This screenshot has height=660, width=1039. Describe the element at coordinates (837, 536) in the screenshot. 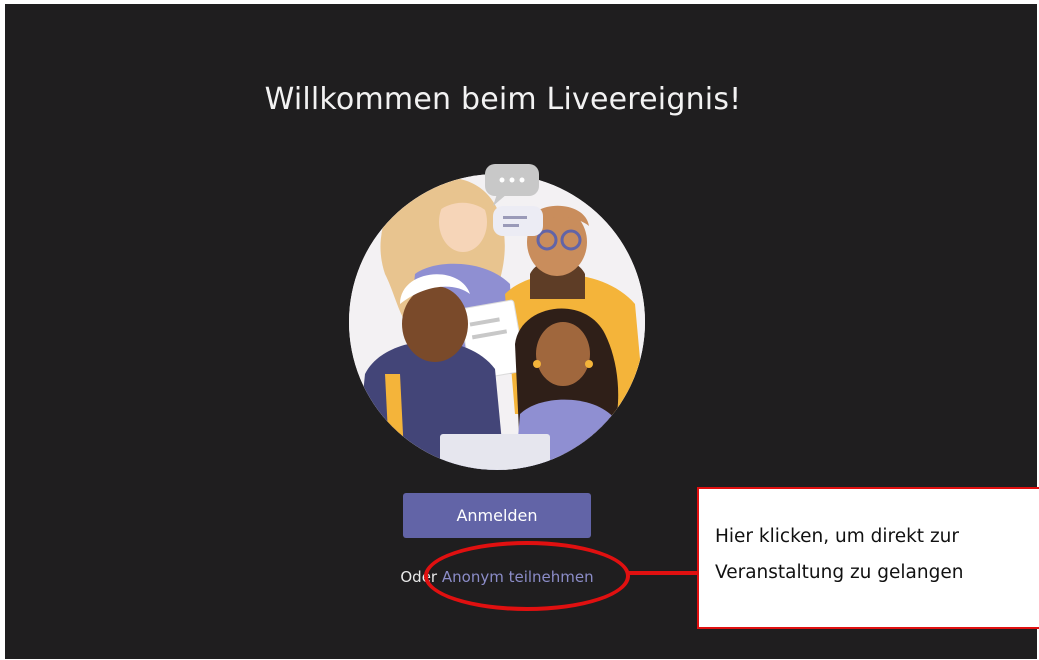

I see `callout-line-1: Hier klicken, um direkt zur` at that location.